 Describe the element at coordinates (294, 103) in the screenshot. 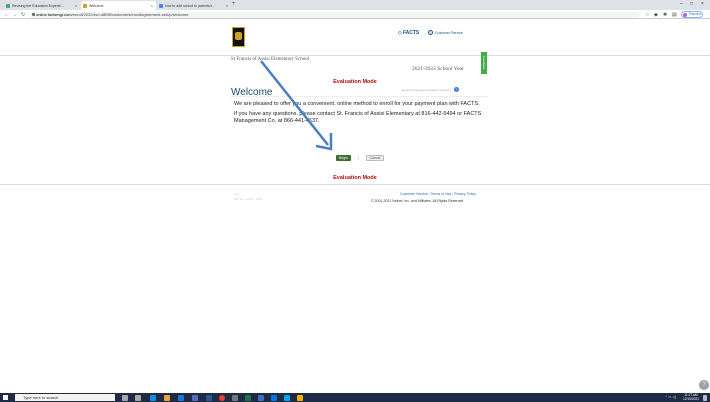

I see `annotation-arrow-line` at that location.